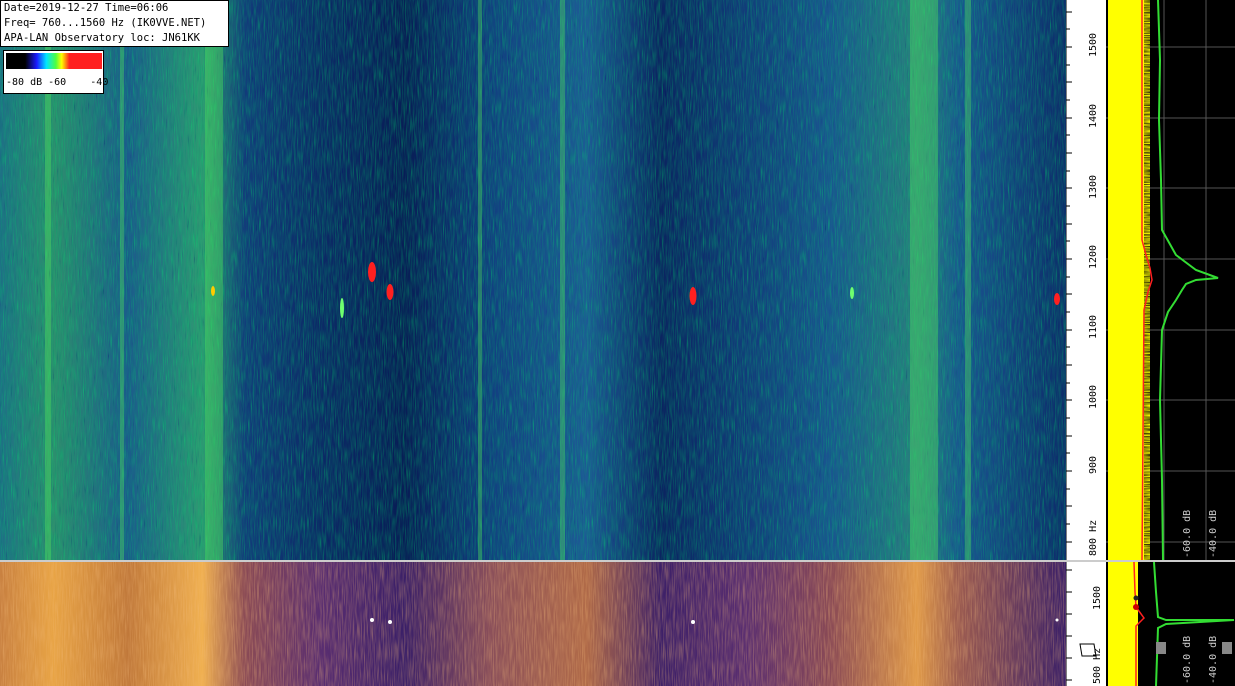 The height and width of the screenshot is (686, 1235). Describe the element at coordinates (1093, 396) in the screenshot. I see `freq-tick-1000: 1000` at that location.